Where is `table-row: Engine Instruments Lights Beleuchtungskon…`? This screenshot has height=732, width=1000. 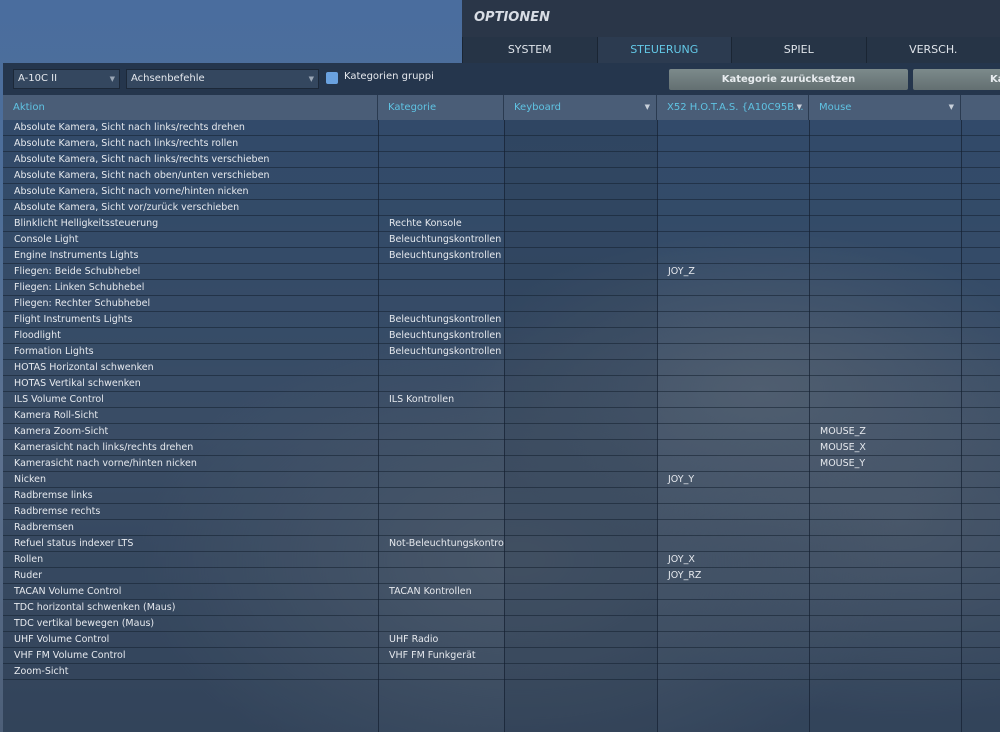 table-row: Engine Instruments Lights Beleuchtungskon… is located at coordinates (501, 256).